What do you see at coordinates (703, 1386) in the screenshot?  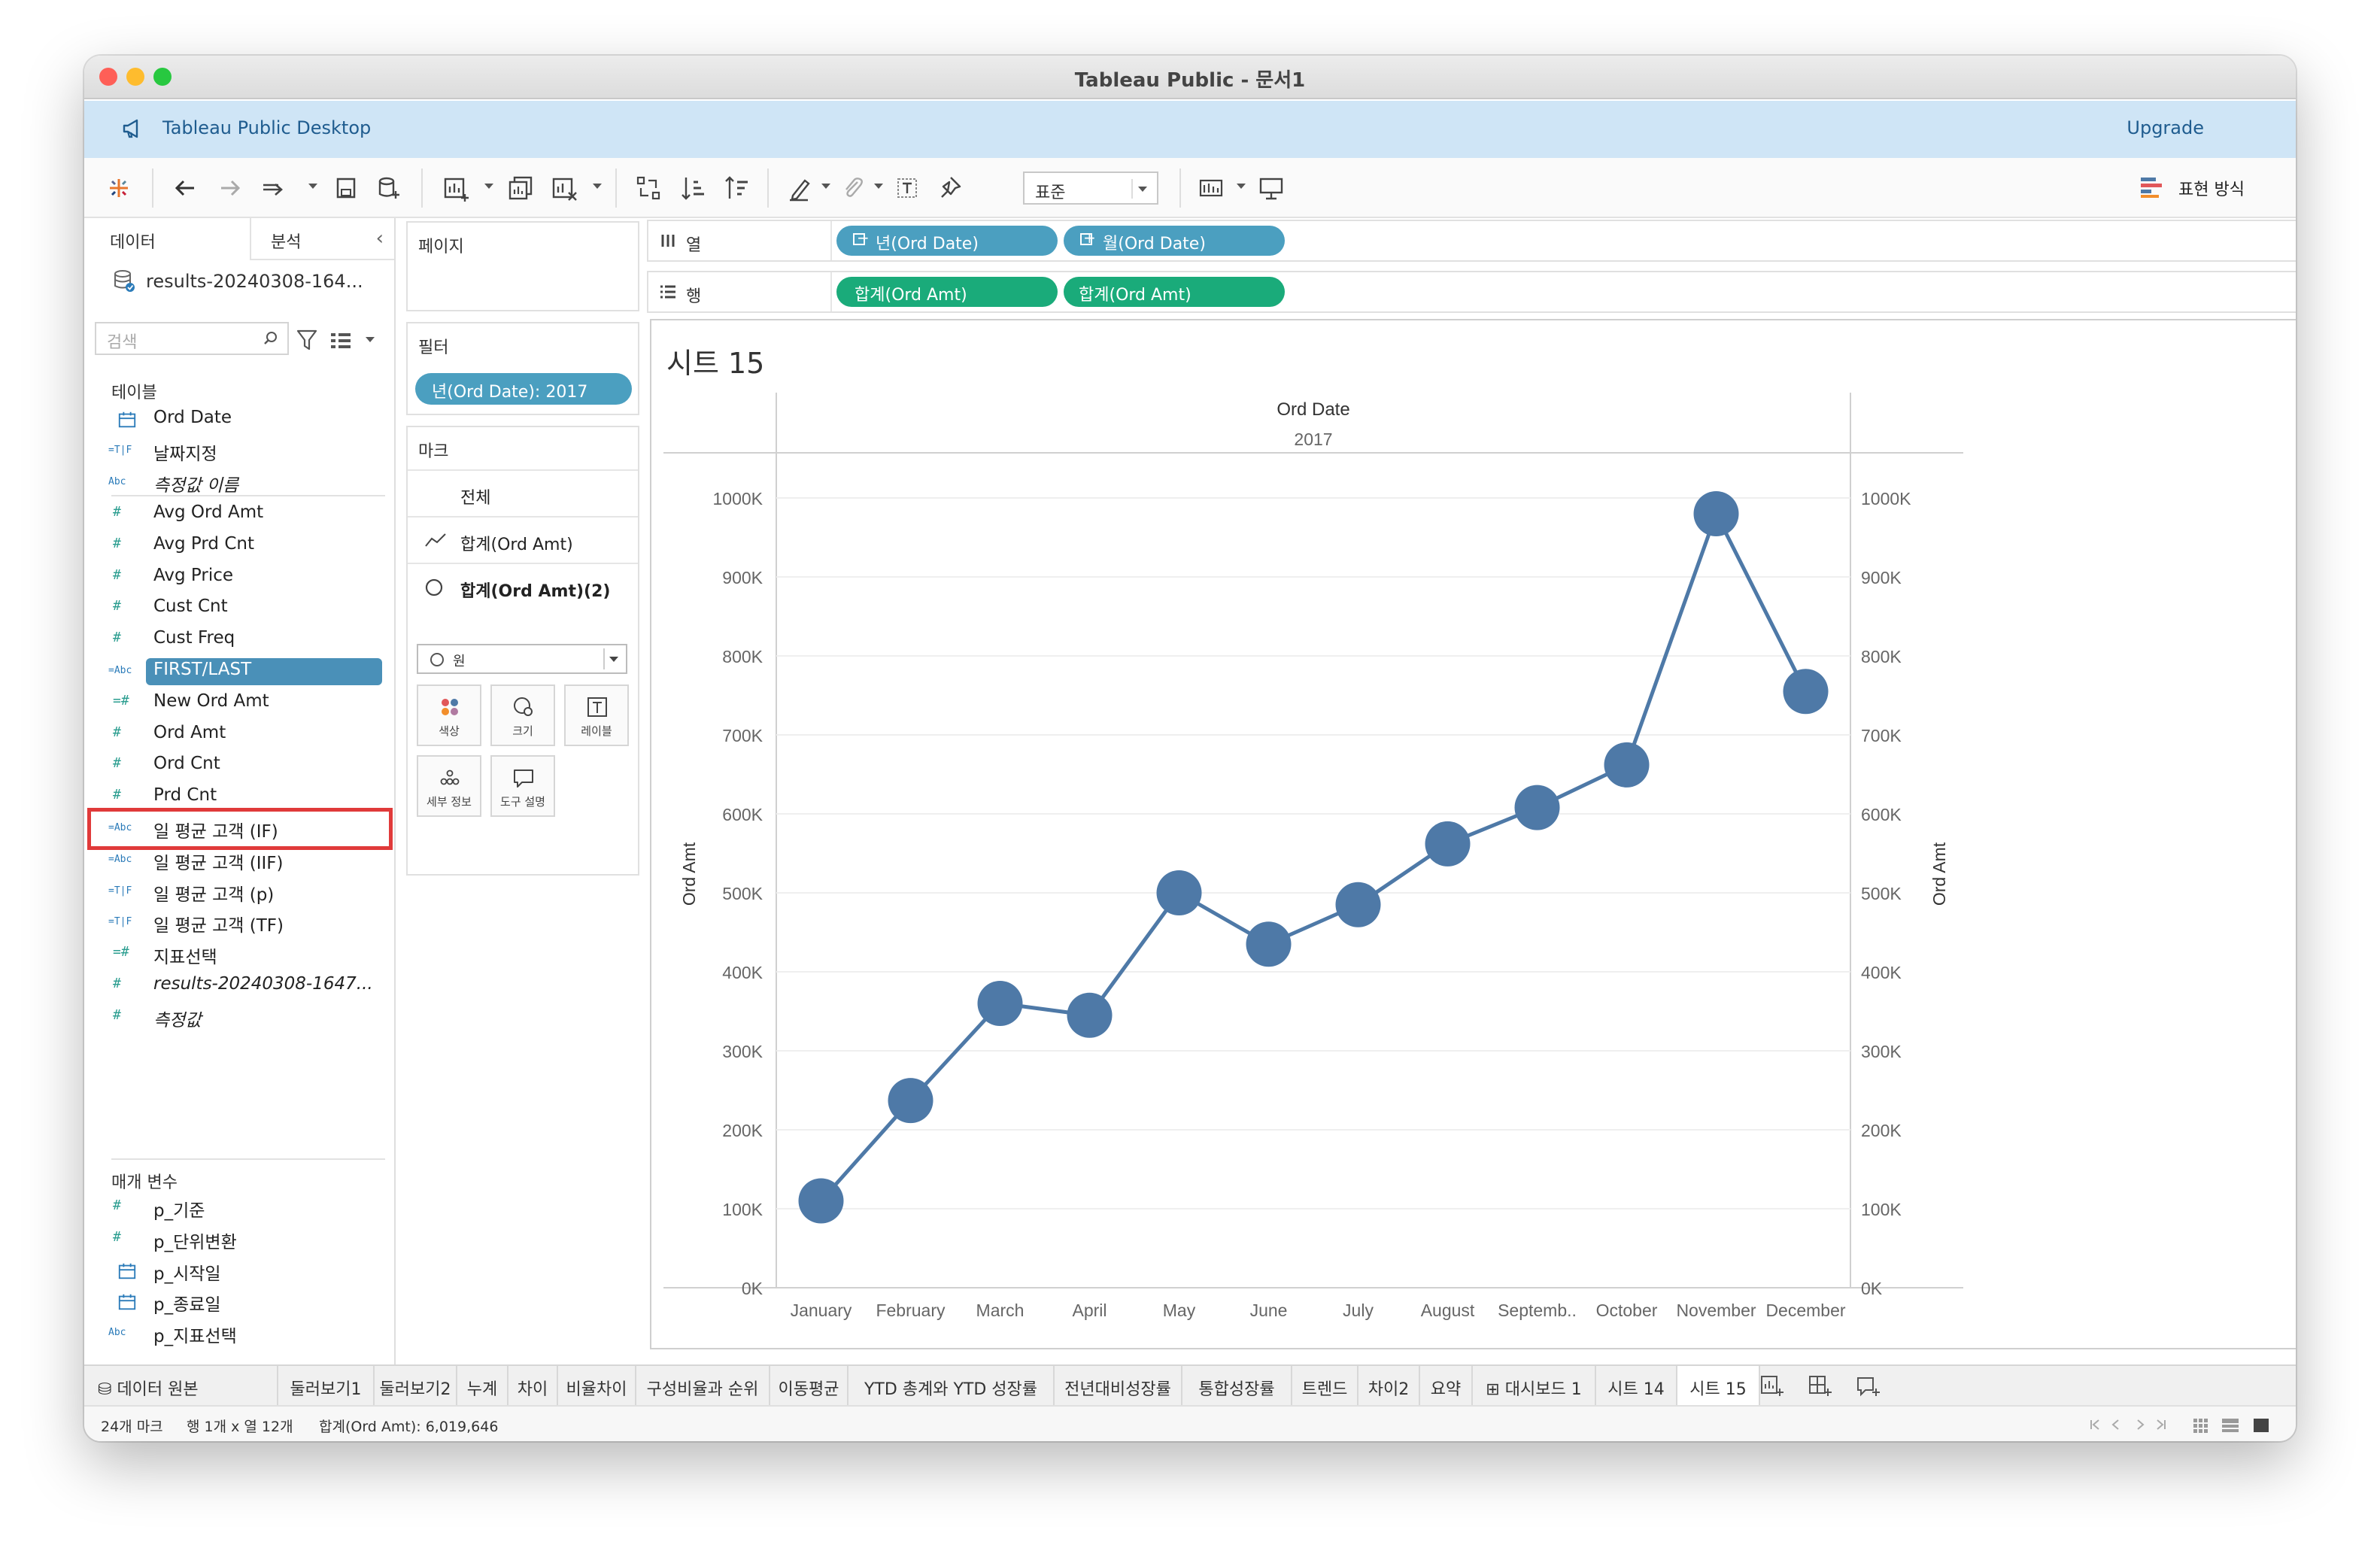 I see `sheet-tab: 구성비율과 순위` at bounding box center [703, 1386].